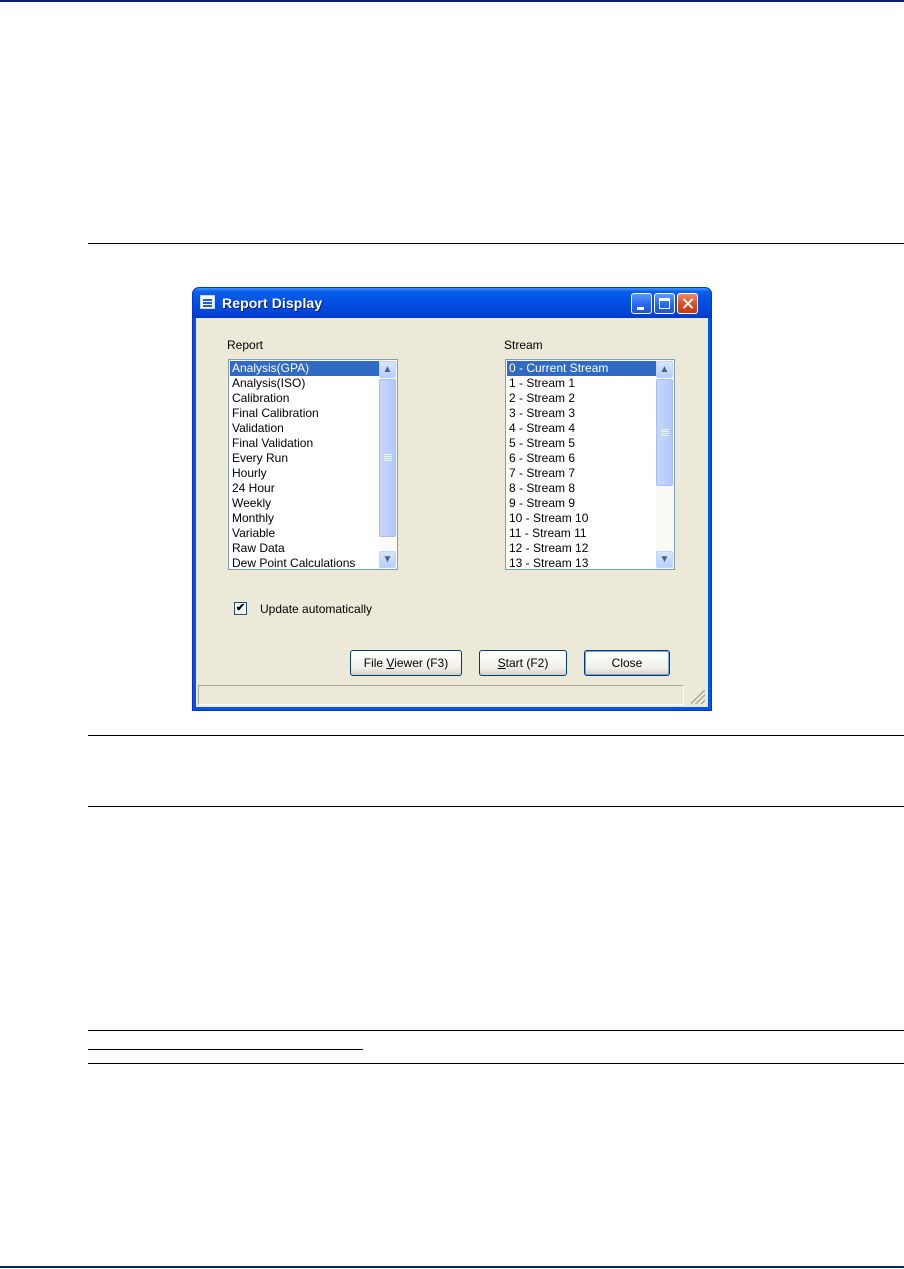 This screenshot has height=1269, width=904. Describe the element at coordinates (523, 345) in the screenshot. I see `stream-label: Stream` at that location.